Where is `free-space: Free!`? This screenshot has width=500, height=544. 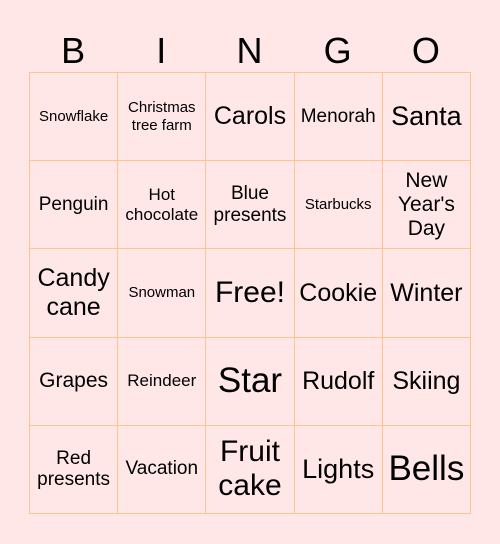 free-space: Free! is located at coordinates (250, 293).